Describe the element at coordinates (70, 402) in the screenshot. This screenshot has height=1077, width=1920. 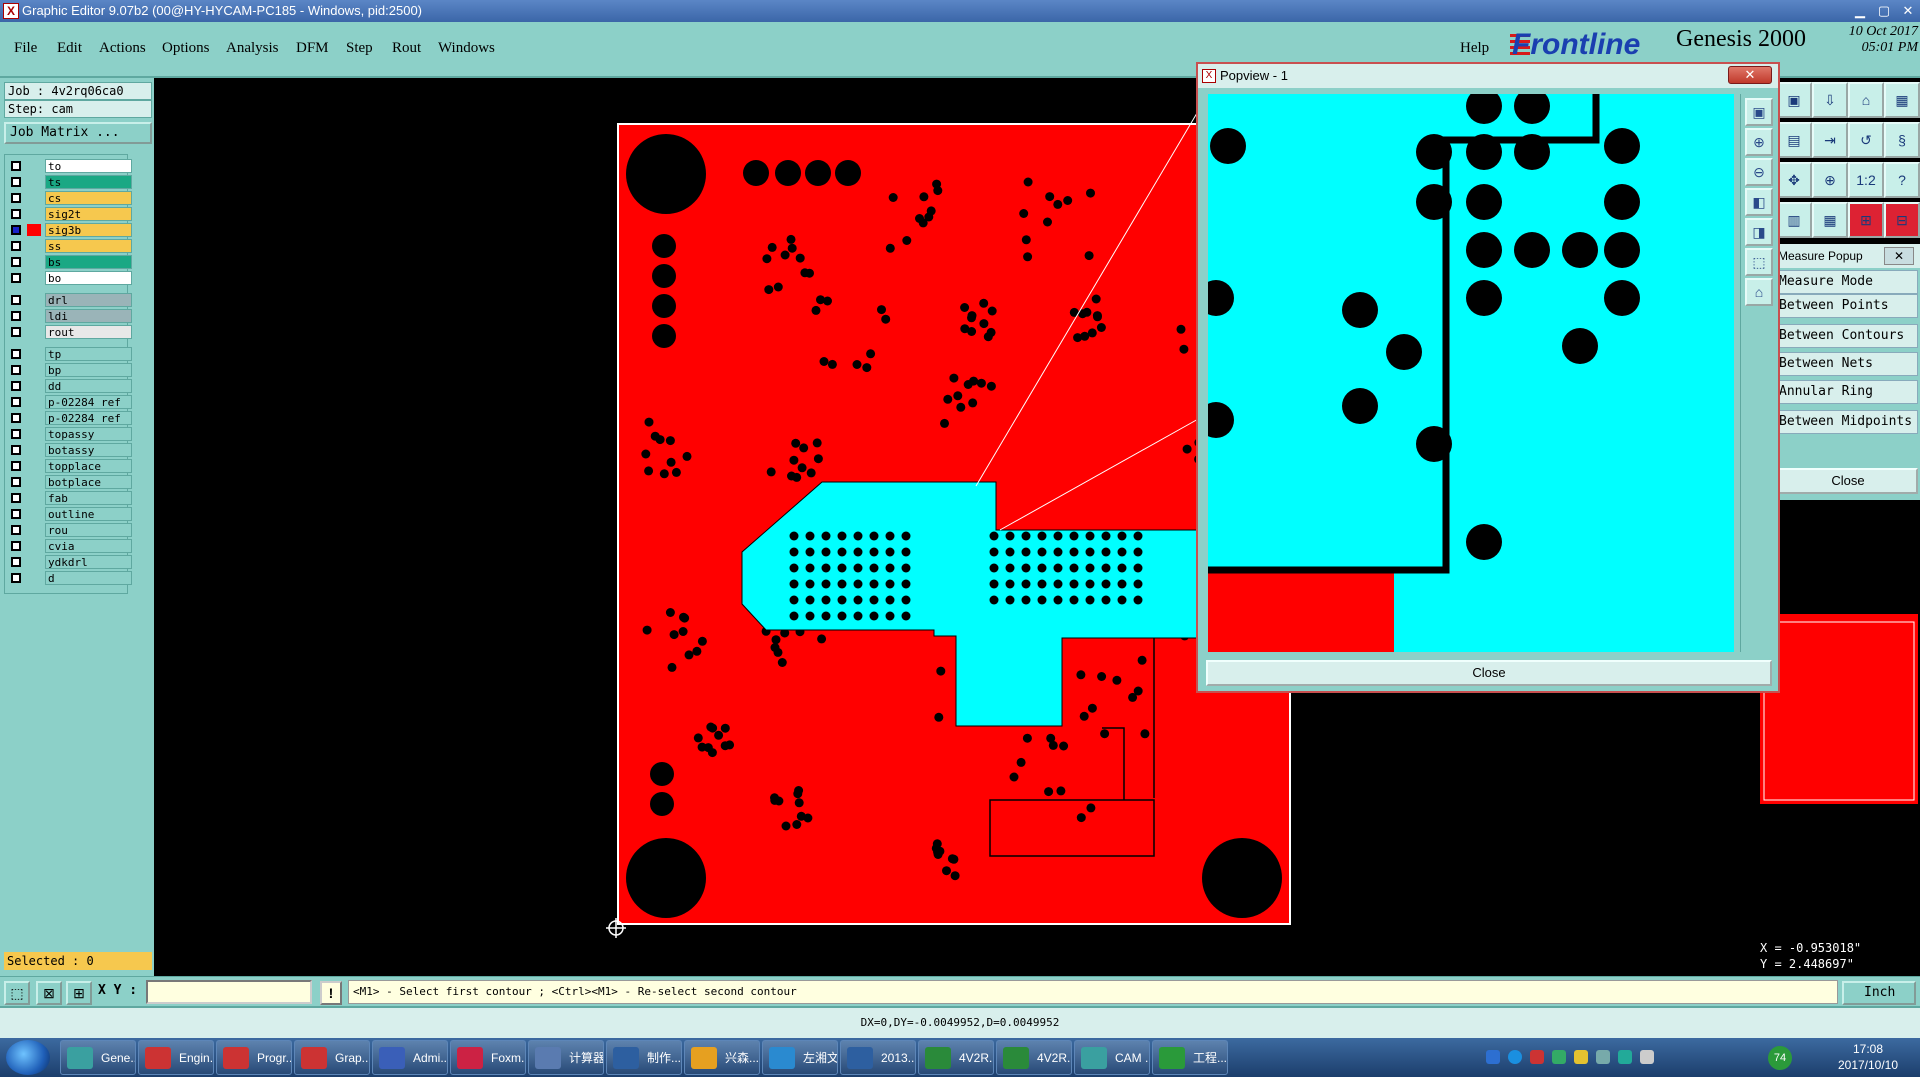
I see `layer-row: p-02284_ref` at that location.